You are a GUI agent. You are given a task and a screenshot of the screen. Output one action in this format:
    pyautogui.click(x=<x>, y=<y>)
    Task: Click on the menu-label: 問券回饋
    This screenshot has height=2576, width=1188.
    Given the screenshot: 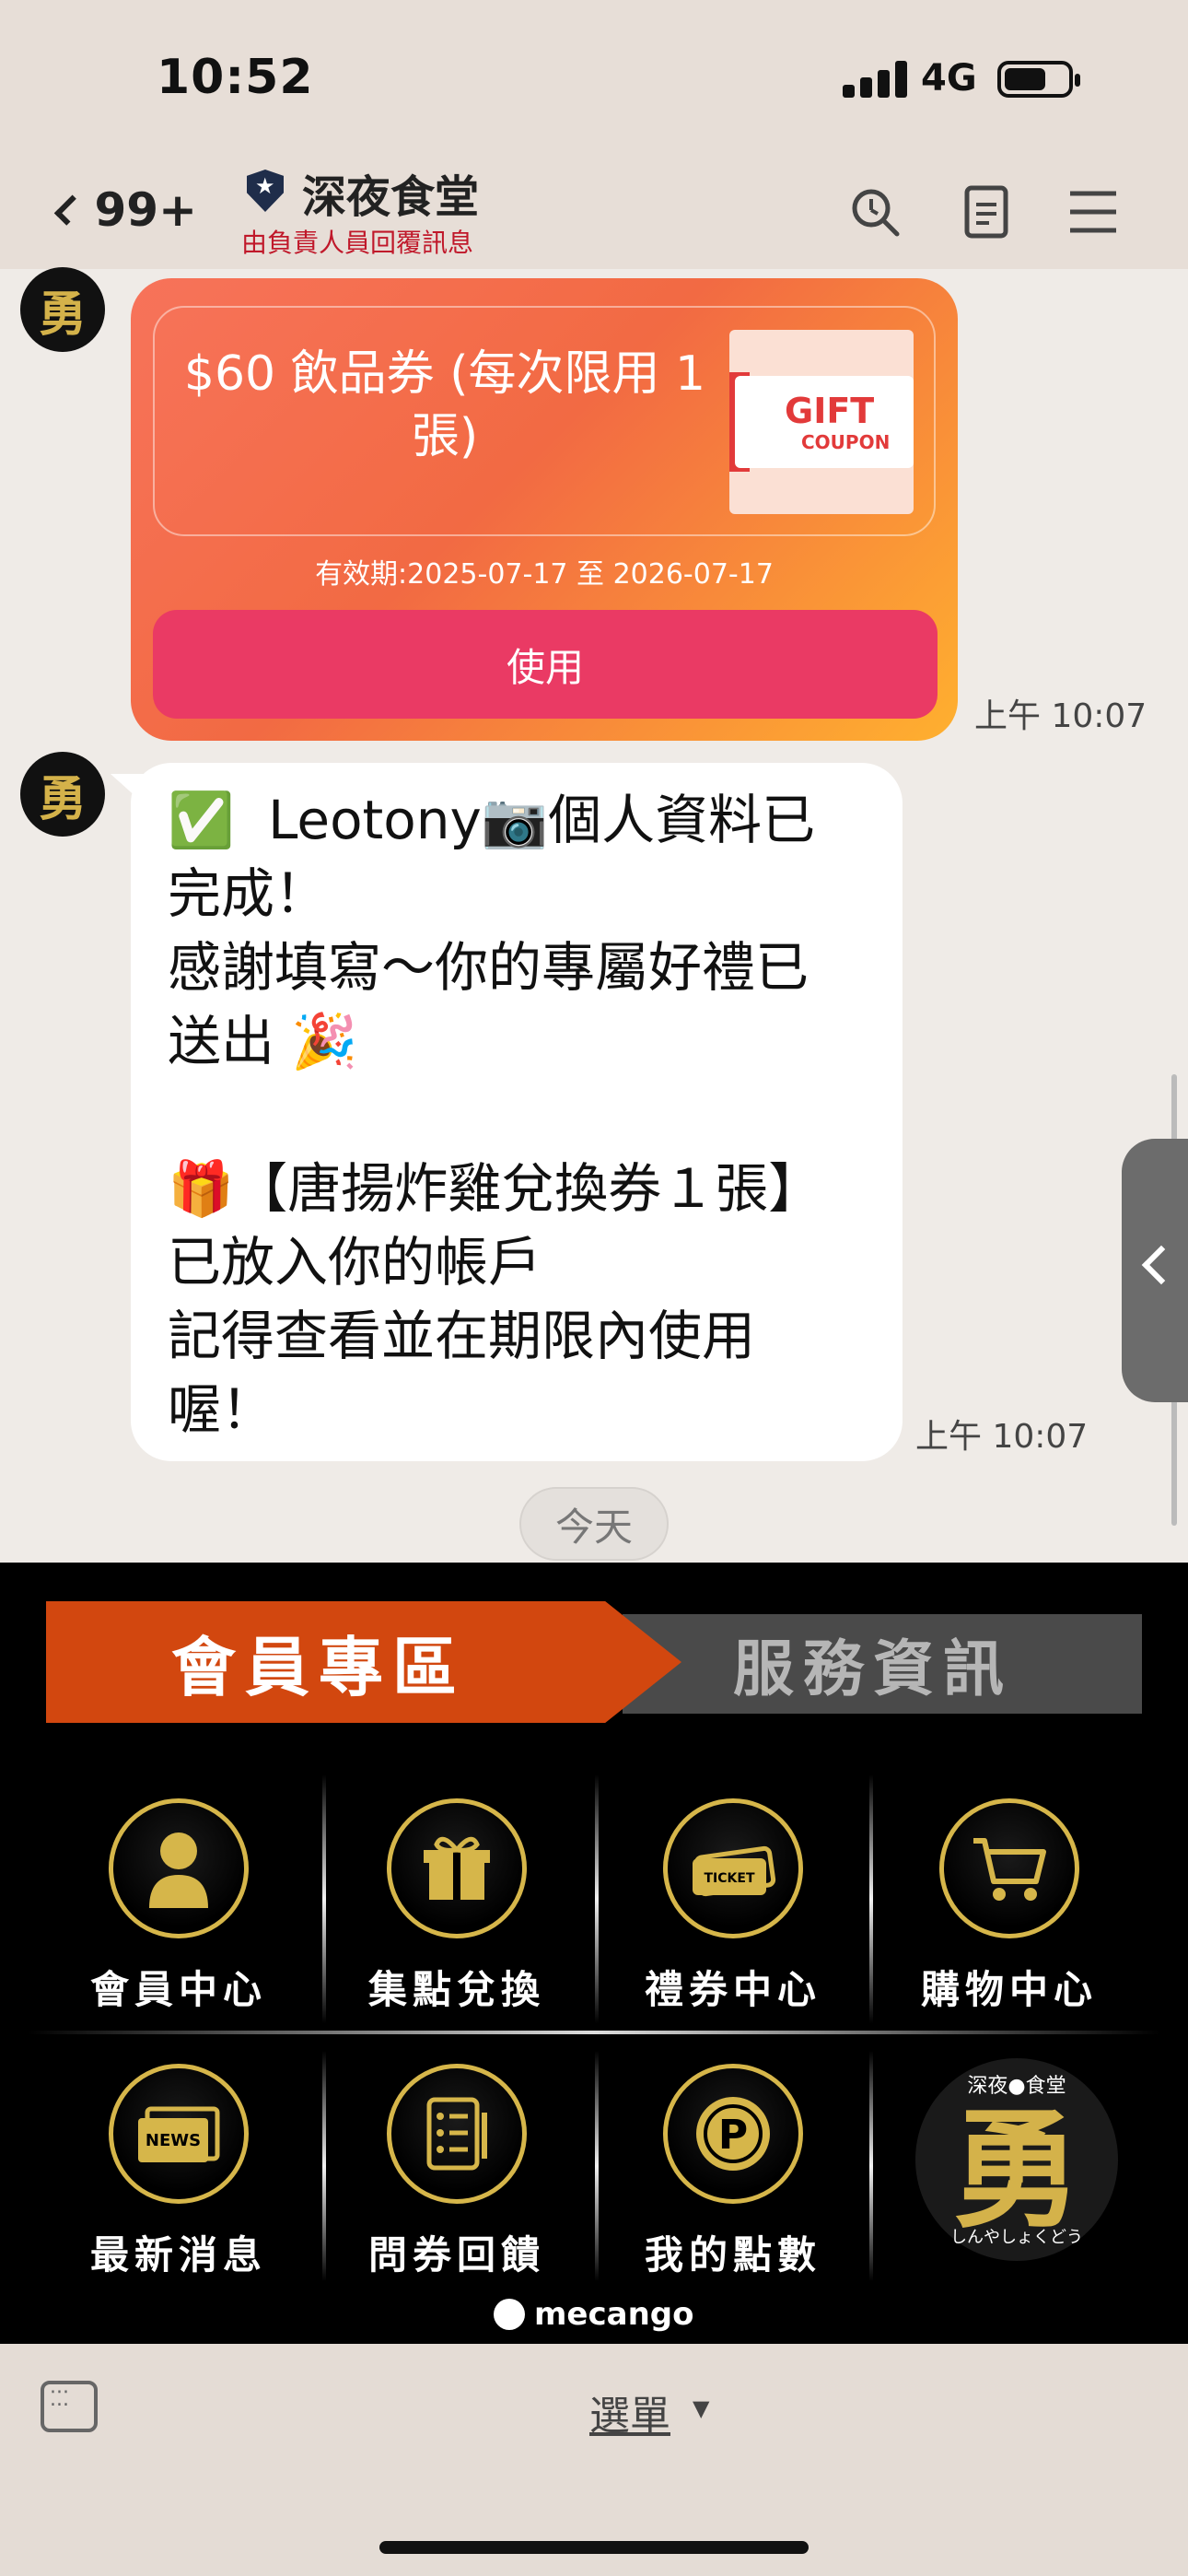 What is the action you would take?
    pyautogui.click(x=456, y=2254)
    